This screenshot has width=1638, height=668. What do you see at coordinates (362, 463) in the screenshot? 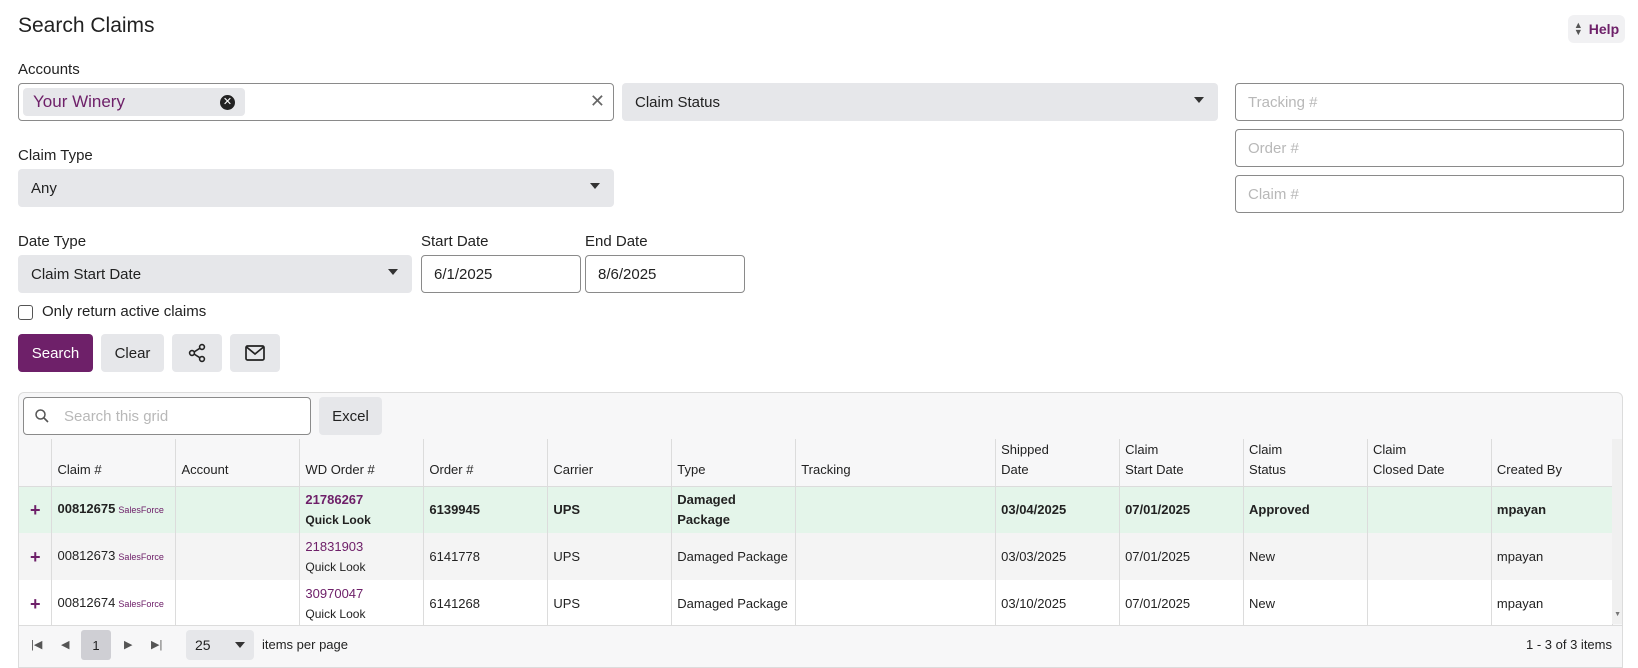
I see `col-wd-order: WD Order #` at bounding box center [362, 463].